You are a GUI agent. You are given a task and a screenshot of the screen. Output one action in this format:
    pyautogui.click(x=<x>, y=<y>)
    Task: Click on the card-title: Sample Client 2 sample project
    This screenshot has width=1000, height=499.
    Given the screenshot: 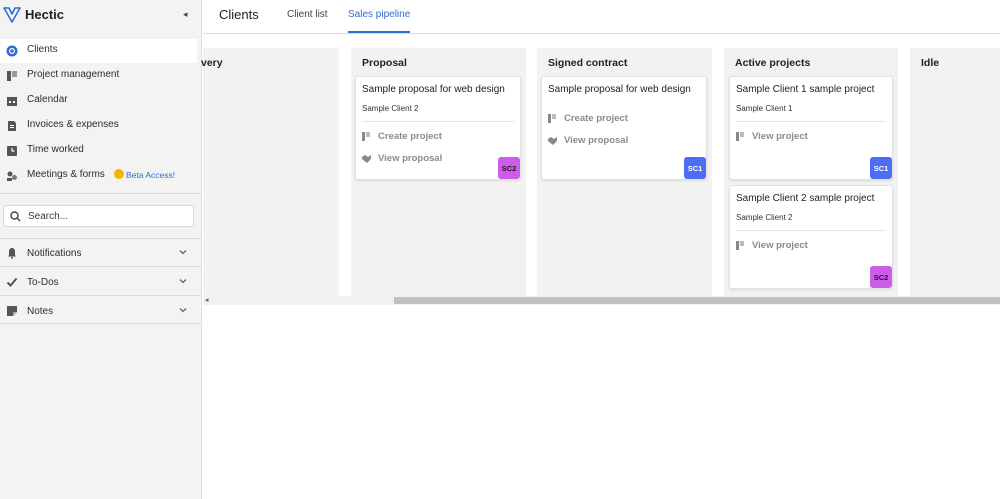 What is the action you would take?
    pyautogui.click(x=805, y=198)
    